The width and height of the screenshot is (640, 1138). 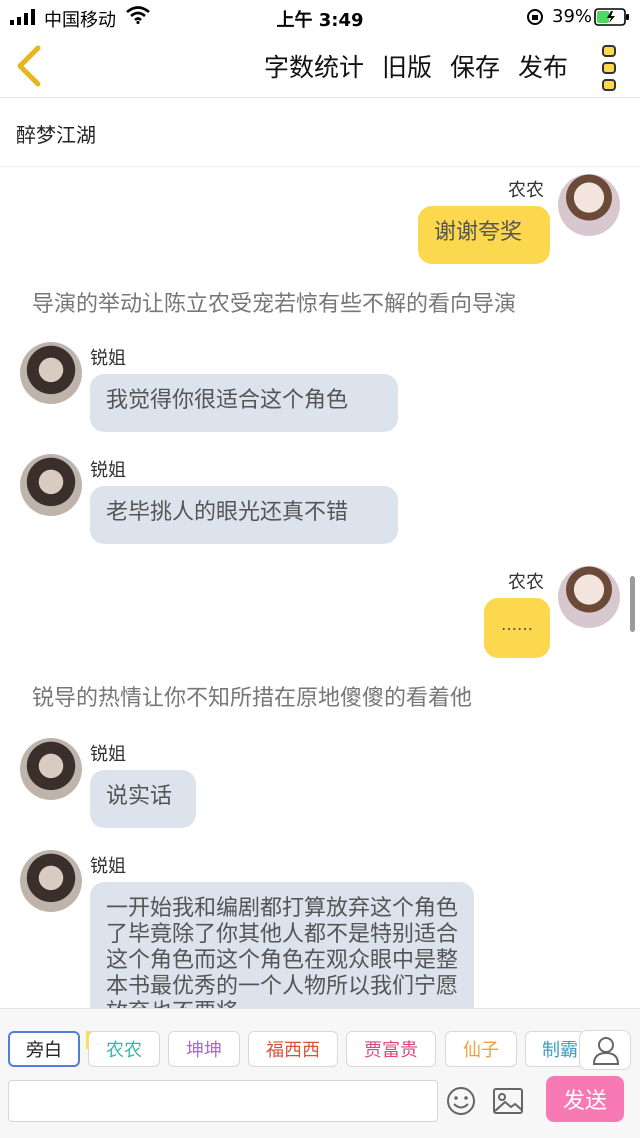 I want to click on role-jiafugui: 贾富贵, so click(x=391, y=1049).